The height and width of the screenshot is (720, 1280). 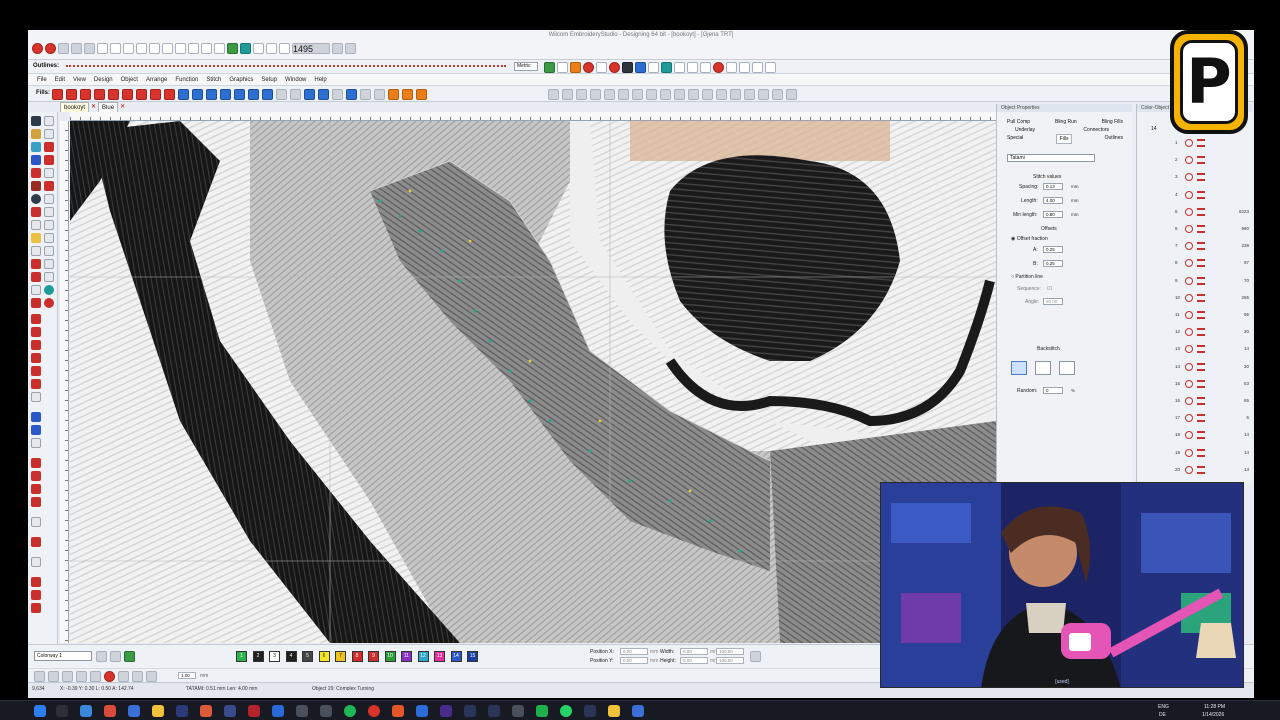 I want to click on lock-icon, so click(x=609, y=94).